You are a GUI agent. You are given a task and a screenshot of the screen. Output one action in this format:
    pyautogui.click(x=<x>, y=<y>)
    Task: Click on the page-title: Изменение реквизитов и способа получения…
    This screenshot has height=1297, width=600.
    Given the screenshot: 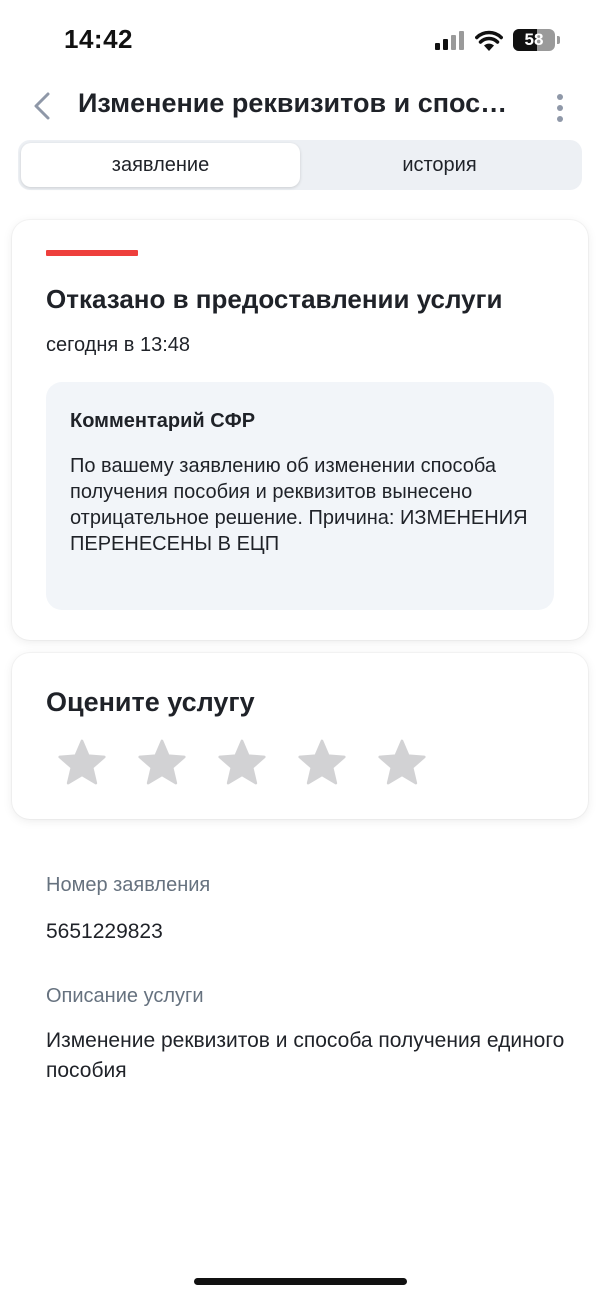 What is the action you would take?
    pyautogui.click(x=298, y=103)
    